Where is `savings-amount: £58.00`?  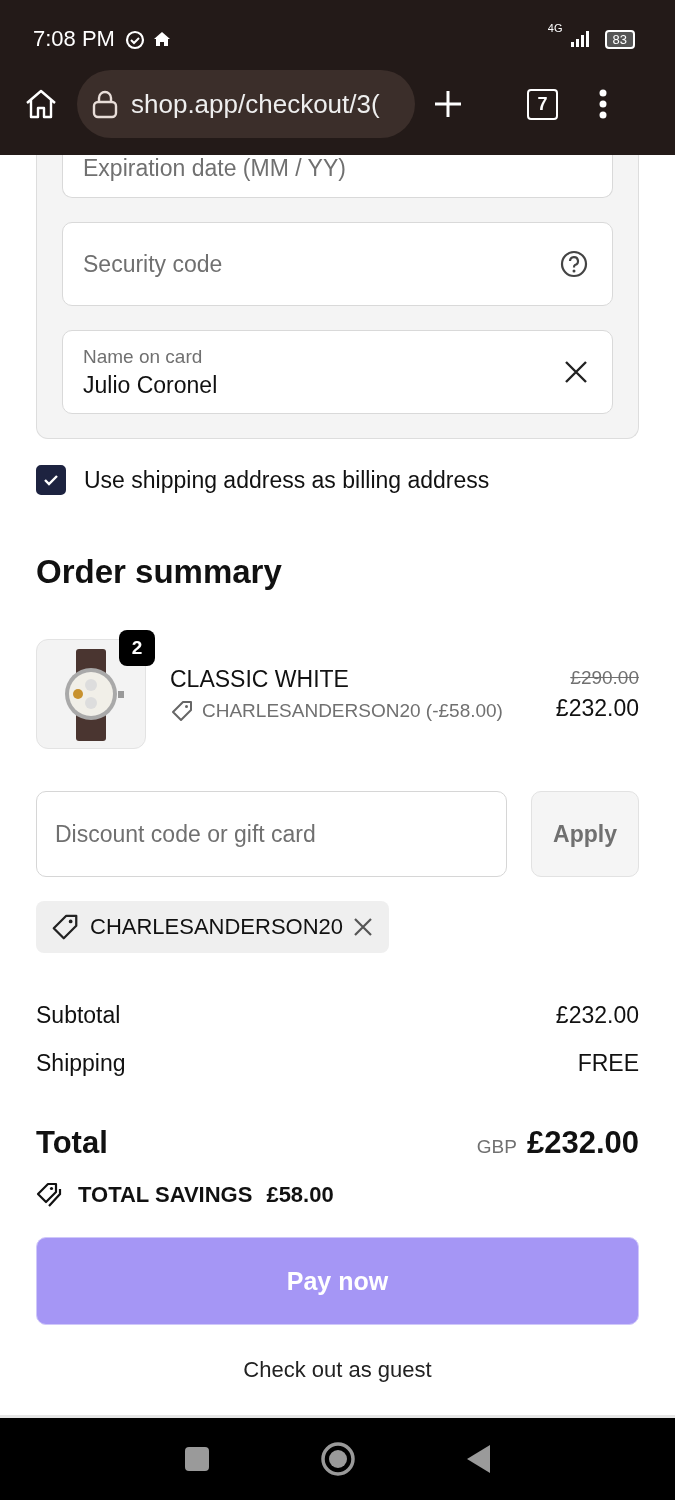 savings-amount: £58.00 is located at coordinates (300, 1195).